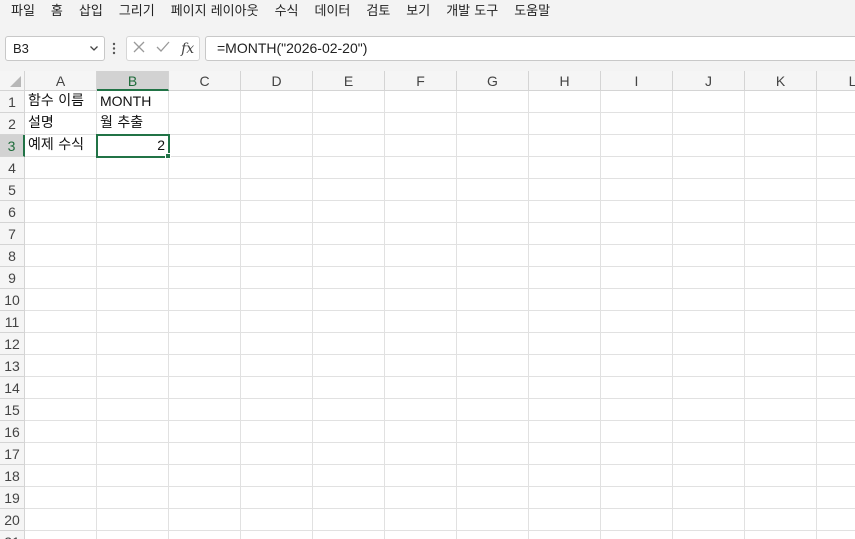 This screenshot has width=855, height=539. What do you see at coordinates (421, 234) in the screenshot?
I see `cell-f7` at bounding box center [421, 234].